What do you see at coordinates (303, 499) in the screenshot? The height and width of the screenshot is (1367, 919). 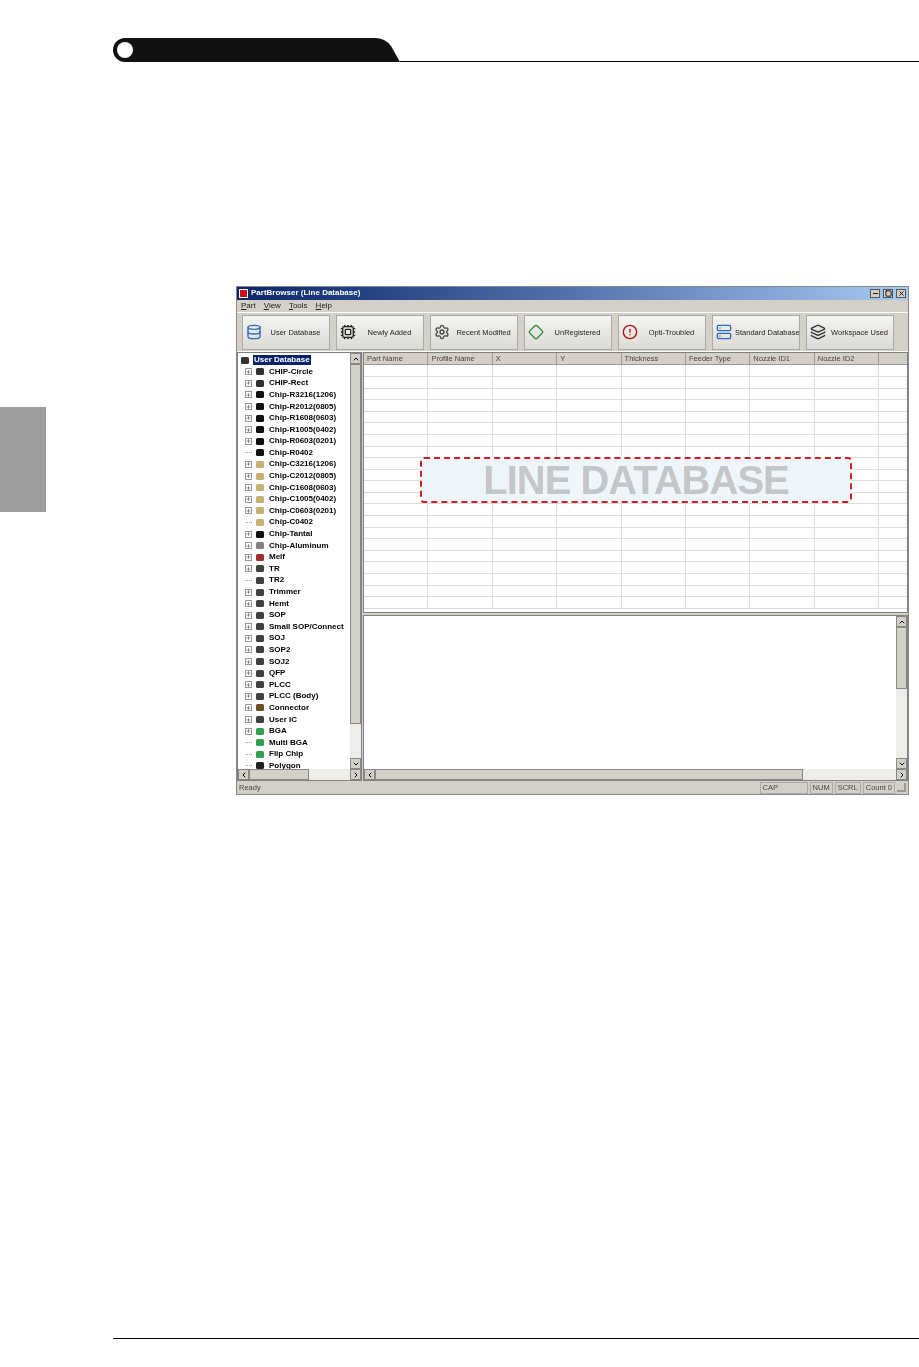 I see `tree-item: Chip-C1005(0402)` at bounding box center [303, 499].